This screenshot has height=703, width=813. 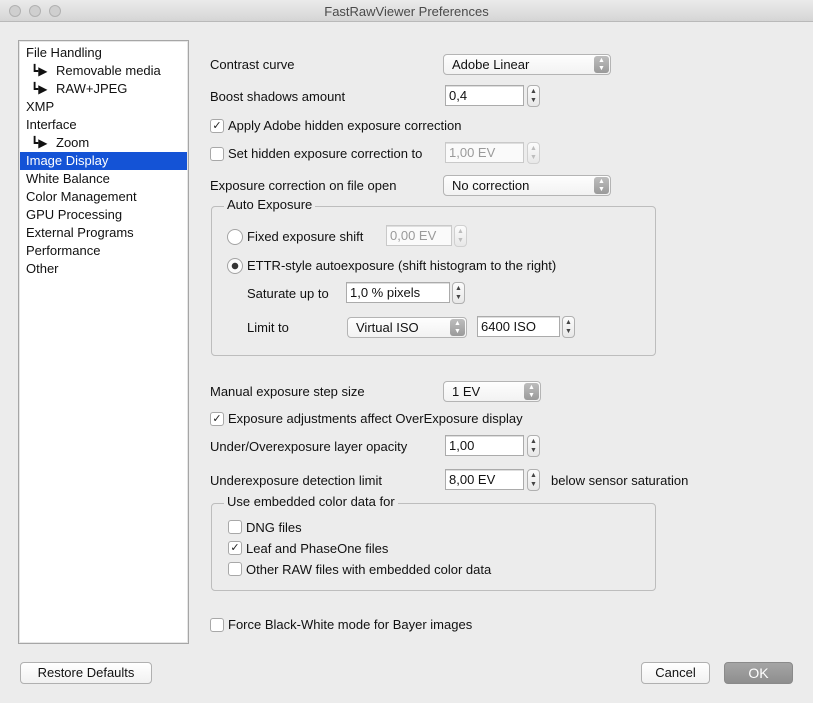 I want to click on fixed-shift-field: 0,00 EV, so click(x=419, y=235).